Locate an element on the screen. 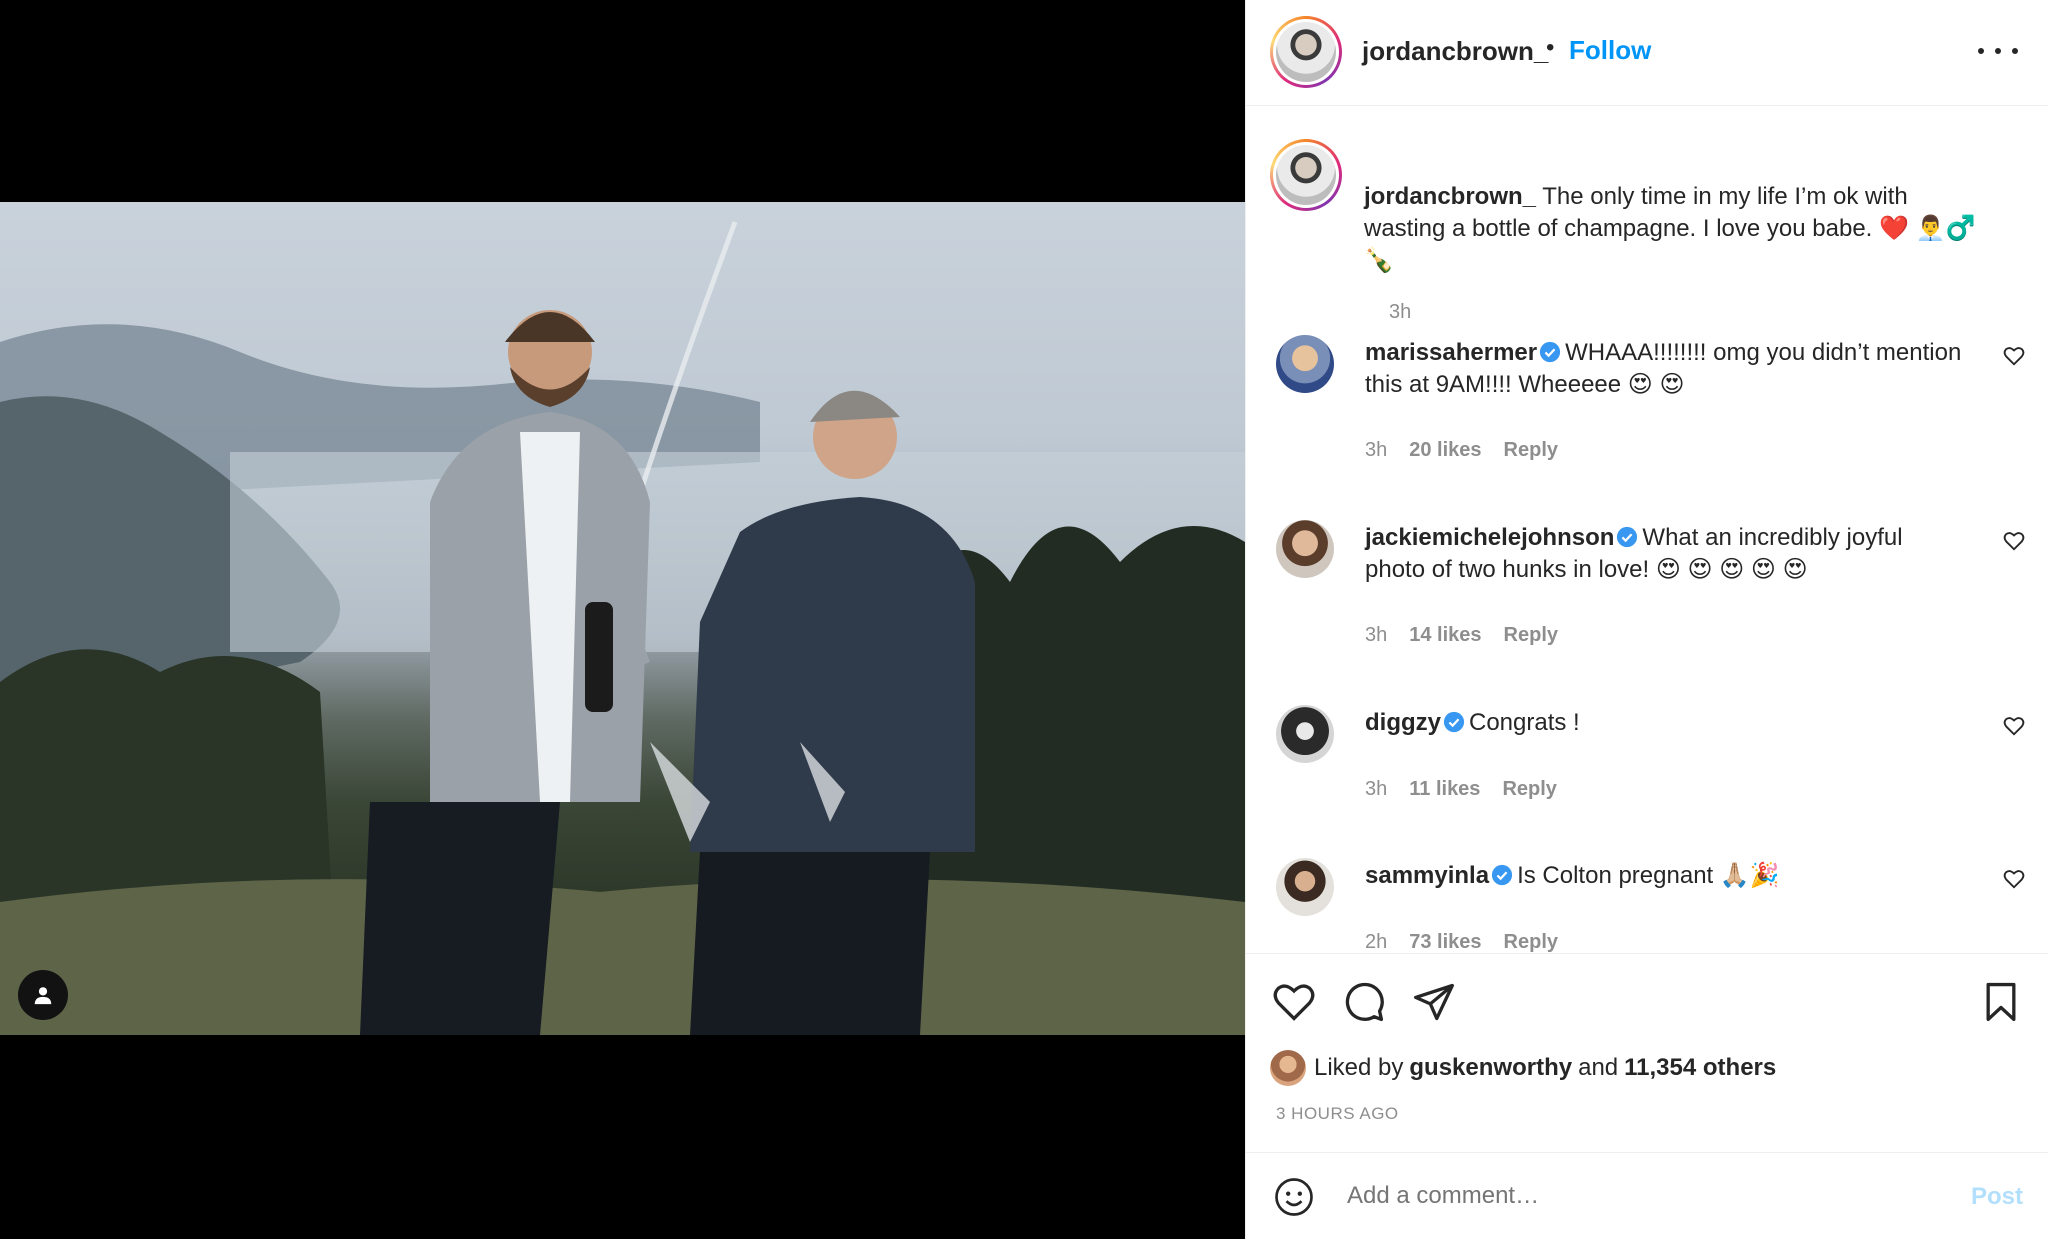 The image size is (2048, 1239). bookmark-icon is located at coordinates (2001, 1002).